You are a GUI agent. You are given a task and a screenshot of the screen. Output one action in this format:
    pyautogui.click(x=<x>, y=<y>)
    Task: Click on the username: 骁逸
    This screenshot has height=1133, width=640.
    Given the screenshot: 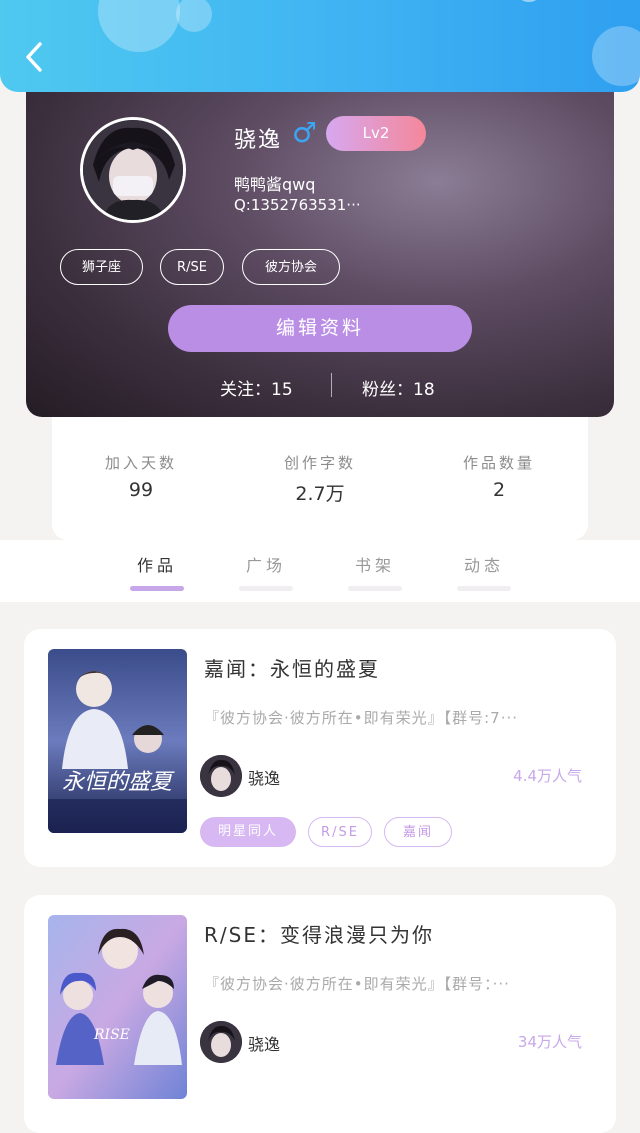 What is the action you would take?
    pyautogui.click(x=258, y=140)
    